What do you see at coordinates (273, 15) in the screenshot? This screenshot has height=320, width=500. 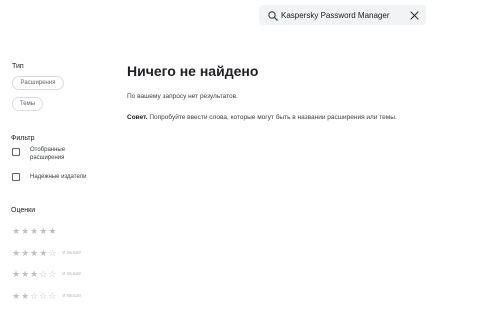 I see `search-icon` at bounding box center [273, 15].